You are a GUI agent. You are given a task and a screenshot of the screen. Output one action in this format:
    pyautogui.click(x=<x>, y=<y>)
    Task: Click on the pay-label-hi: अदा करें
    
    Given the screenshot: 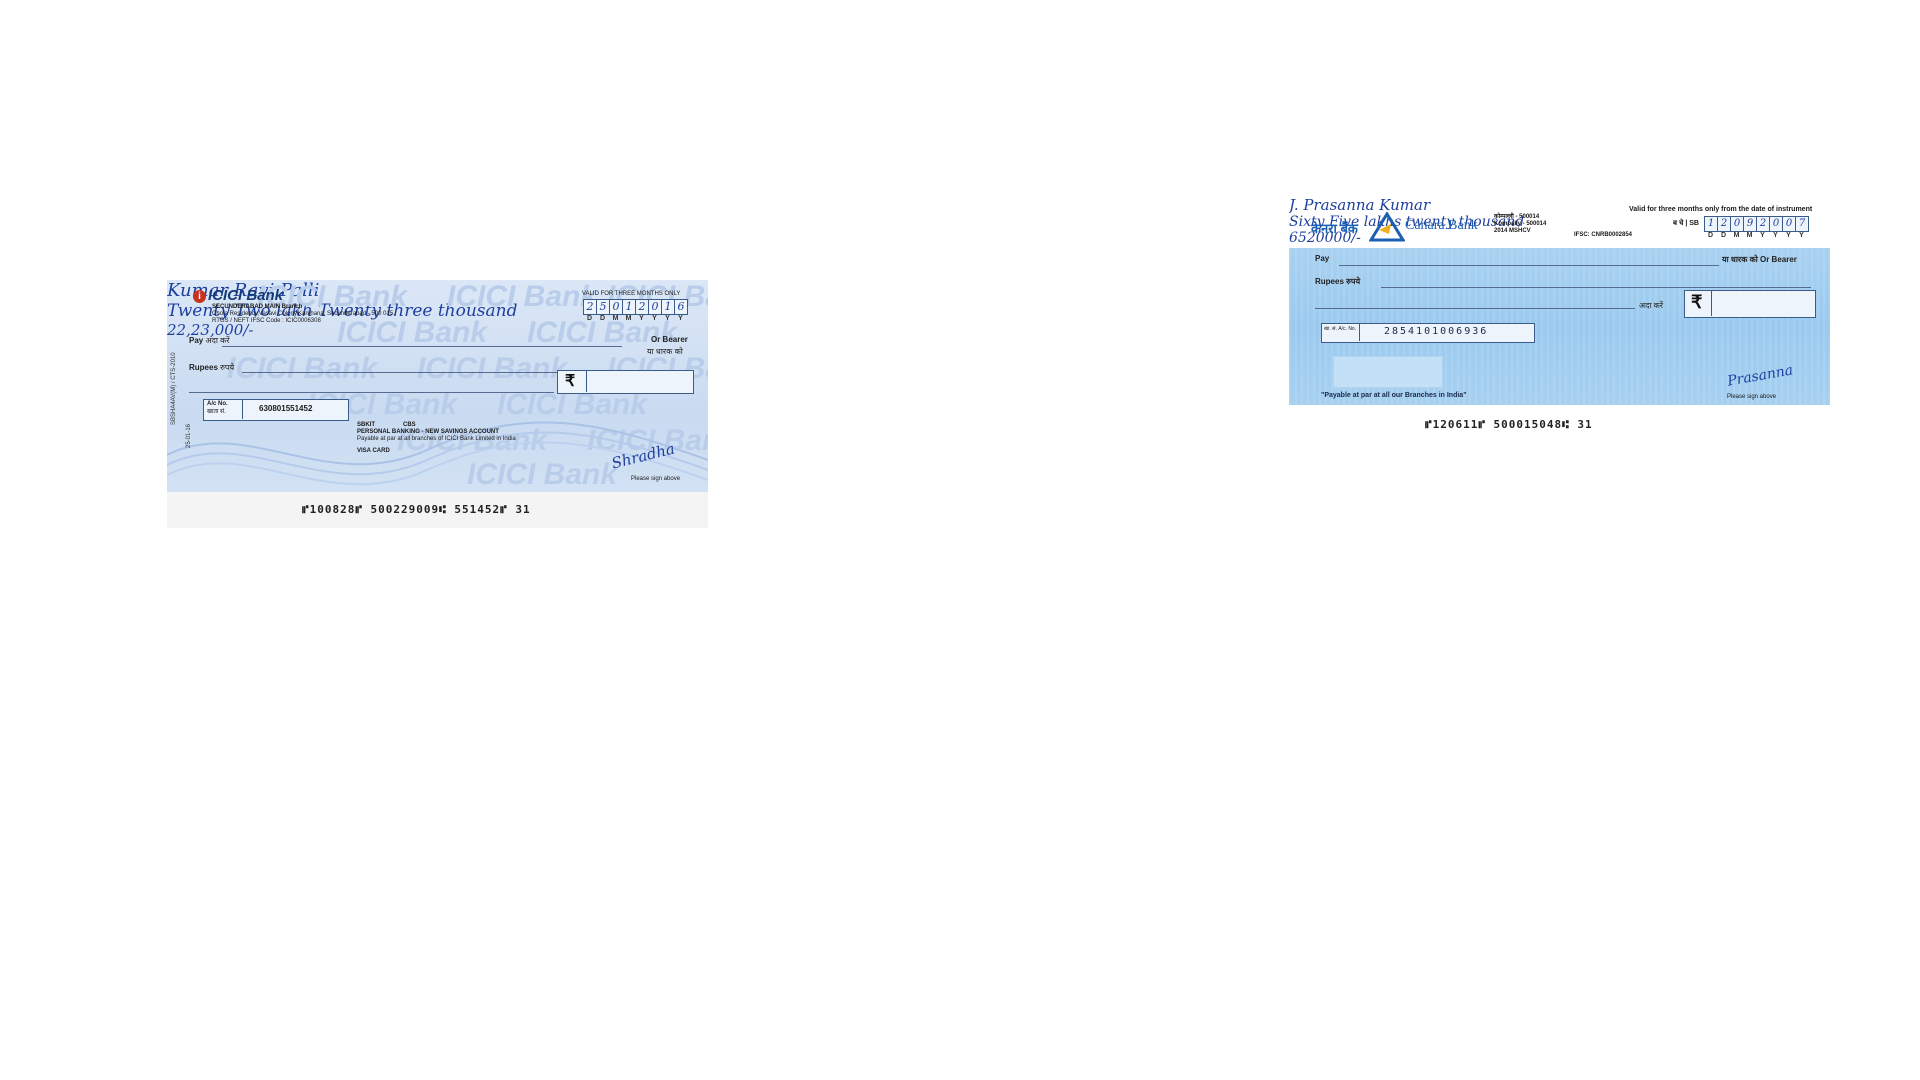 What is the action you would take?
    pyautogui.click(x=217, y=340)
    